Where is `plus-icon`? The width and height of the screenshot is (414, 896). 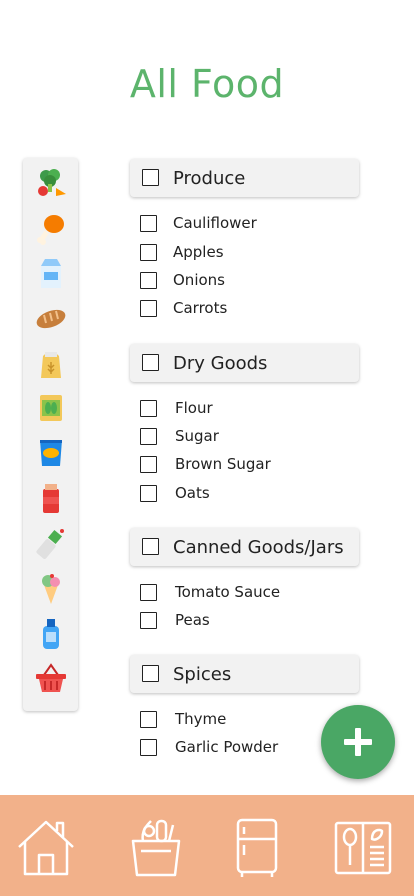
plus-icon is located at coordinates (358, 742).